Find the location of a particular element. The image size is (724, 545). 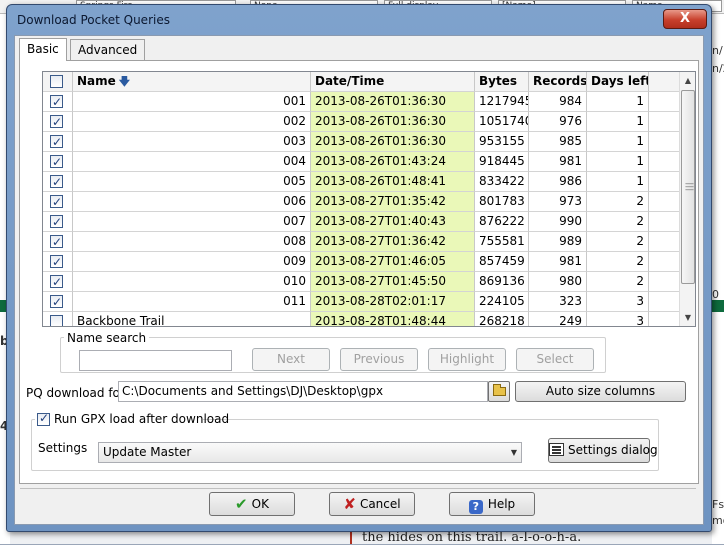

settings-select: Update Master ▼ is located at coordinates (310, 452).